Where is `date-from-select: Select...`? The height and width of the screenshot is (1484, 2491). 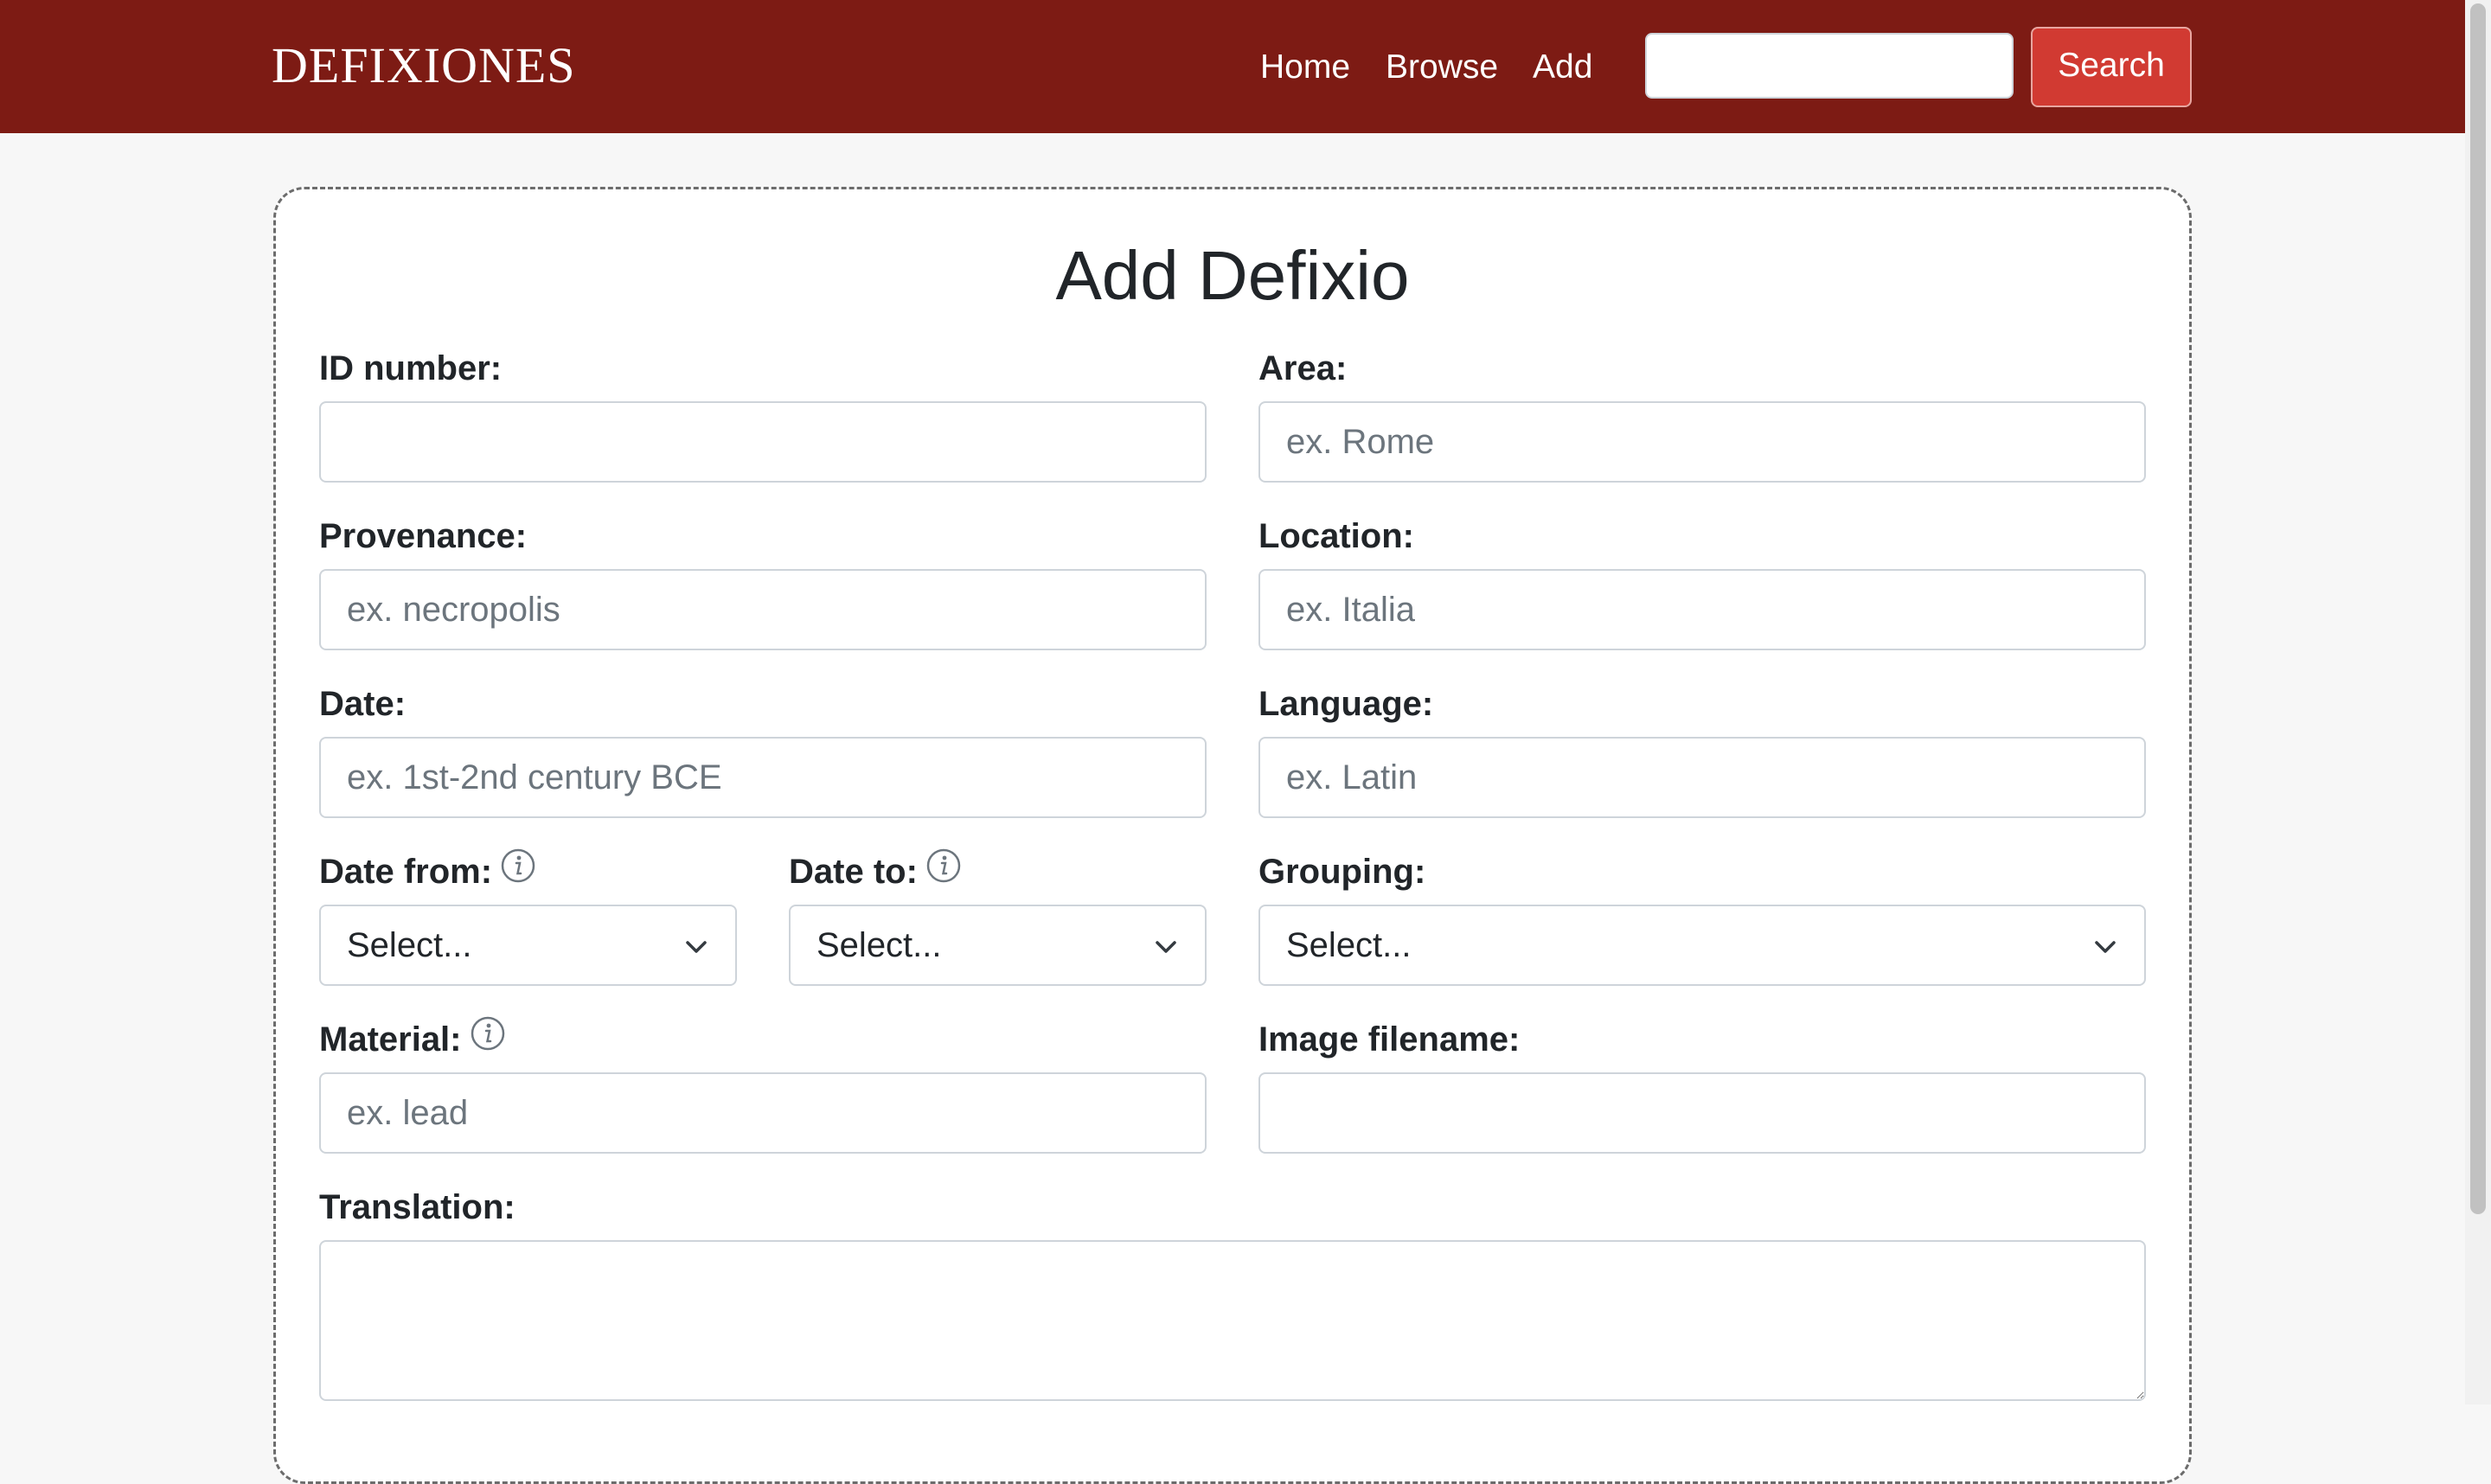 date-from-select: Select... is located at coordinates (528, 946).